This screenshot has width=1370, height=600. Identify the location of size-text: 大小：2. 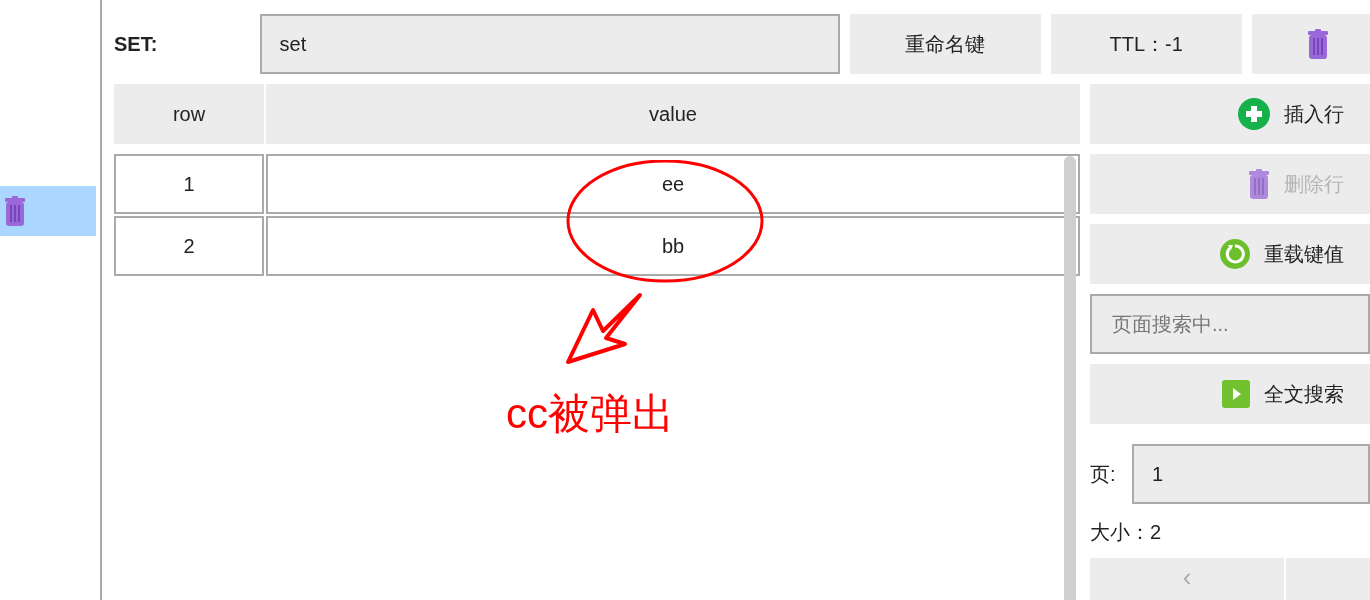
(1126, 532).